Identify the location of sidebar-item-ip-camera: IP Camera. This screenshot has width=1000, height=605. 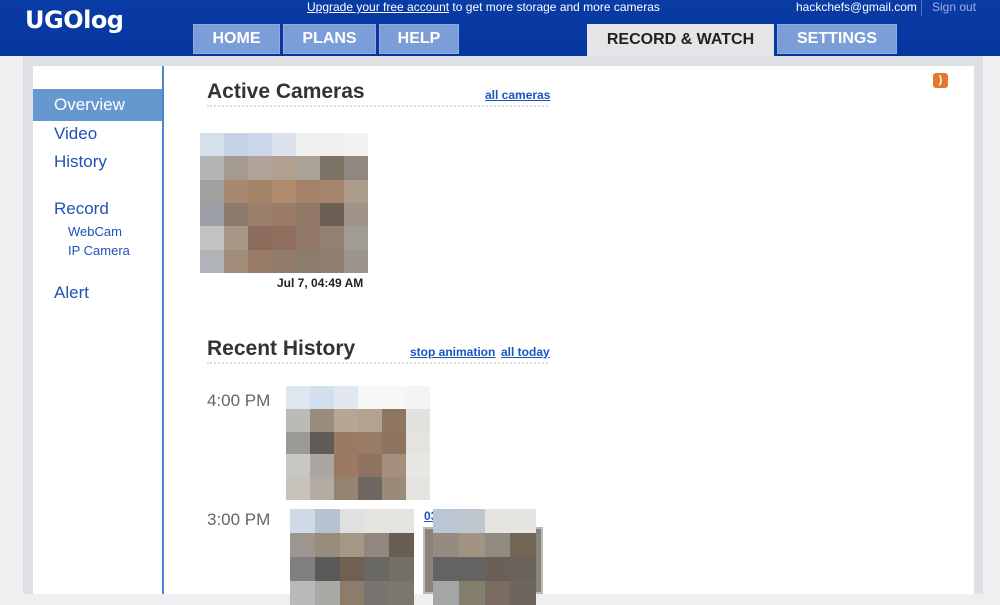
(99, 250).